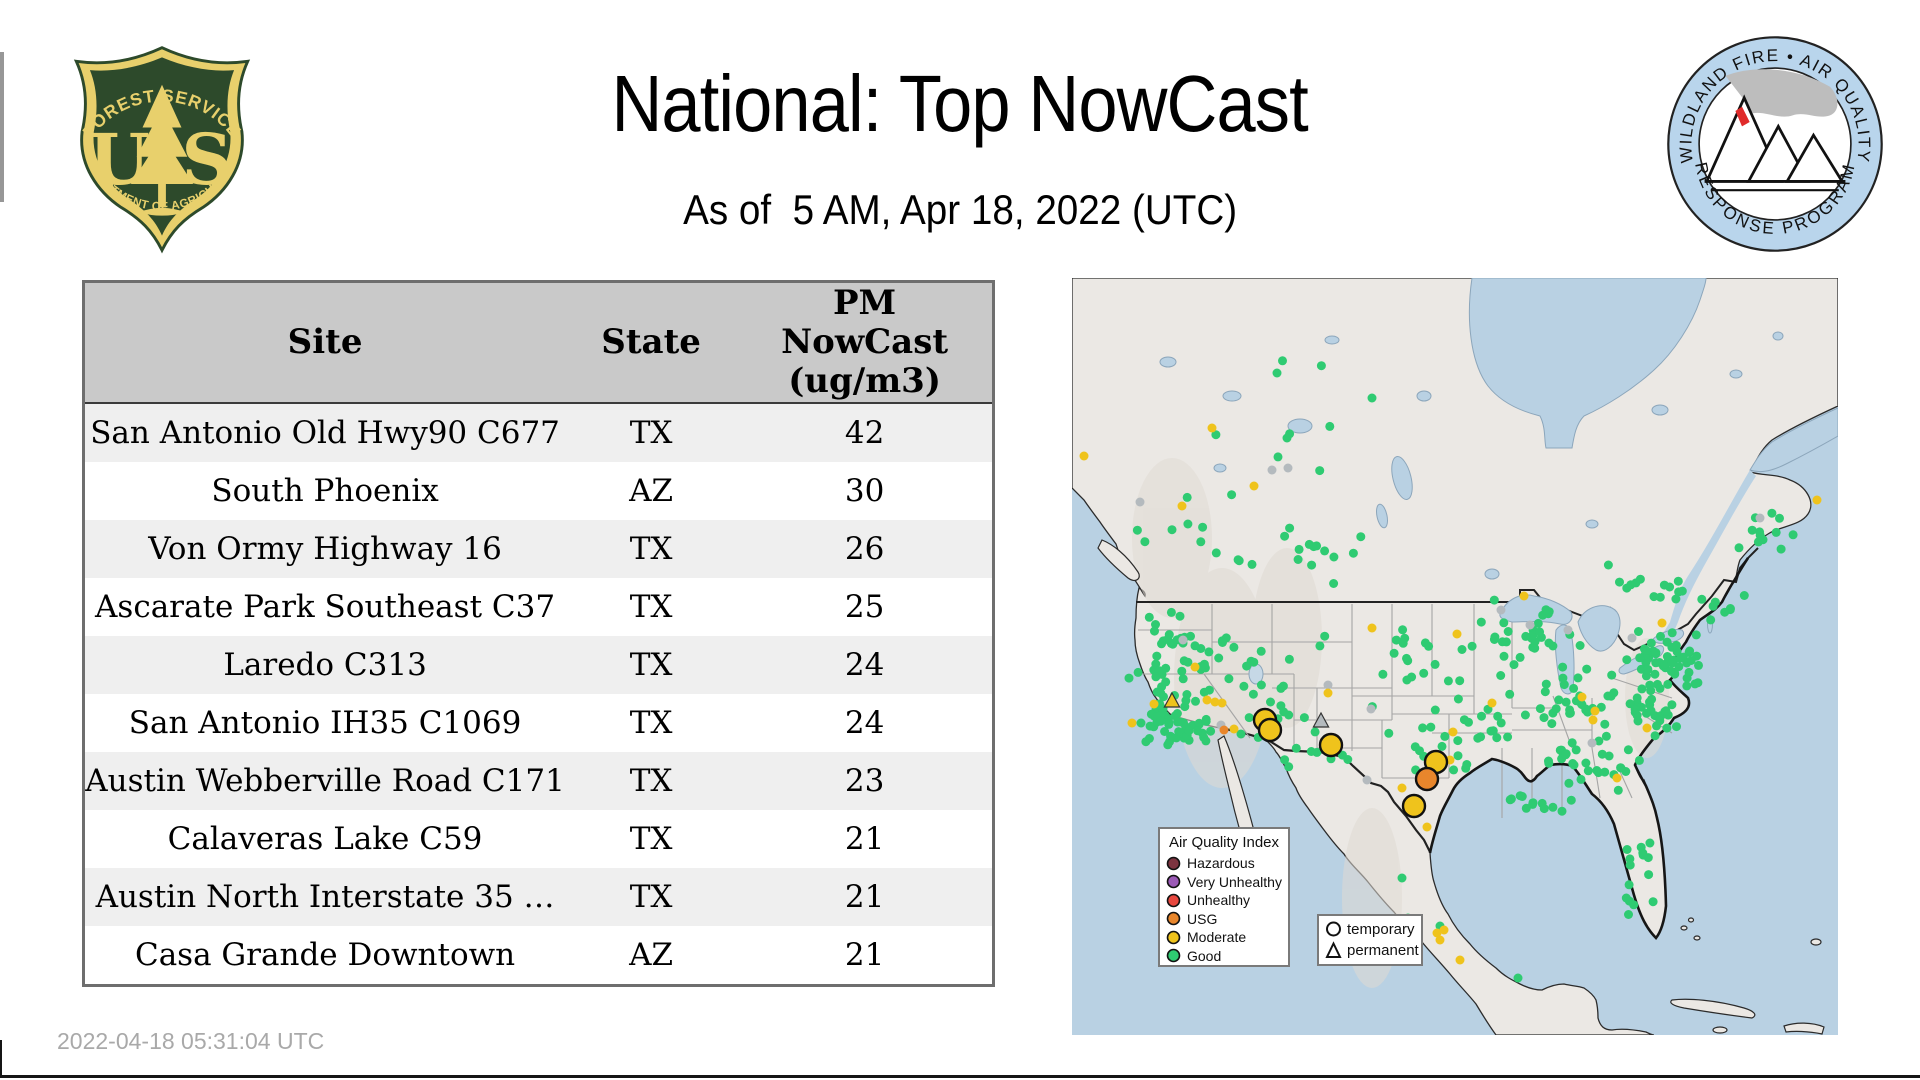 This screenshot has width=1920, height=1080. What do you see at coordinates (864, 955) in the screenshot?
I see `value-cell: 21` at bounding box center [864, 955].